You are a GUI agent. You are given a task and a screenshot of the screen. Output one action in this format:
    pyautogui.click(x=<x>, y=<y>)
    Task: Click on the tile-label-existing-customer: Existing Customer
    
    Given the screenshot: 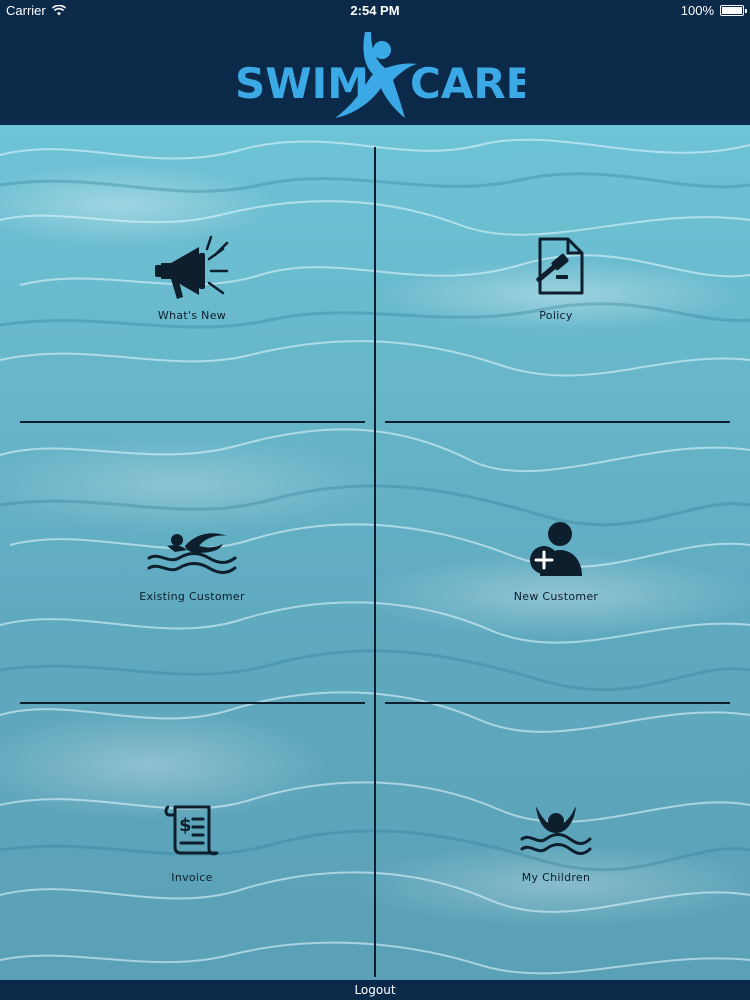 What is the action you would take?
    pyautogui.click(x=192, y=596)
    